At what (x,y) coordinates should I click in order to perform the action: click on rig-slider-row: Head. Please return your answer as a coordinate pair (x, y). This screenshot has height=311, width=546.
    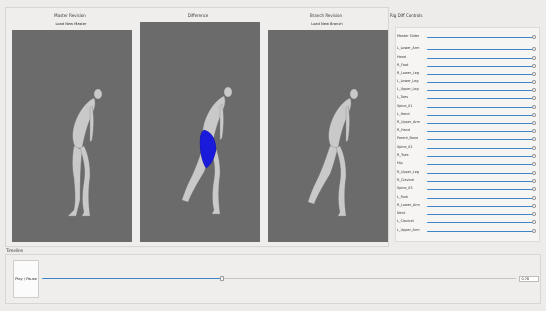
    Looking at the image, I should click on (467, 58).